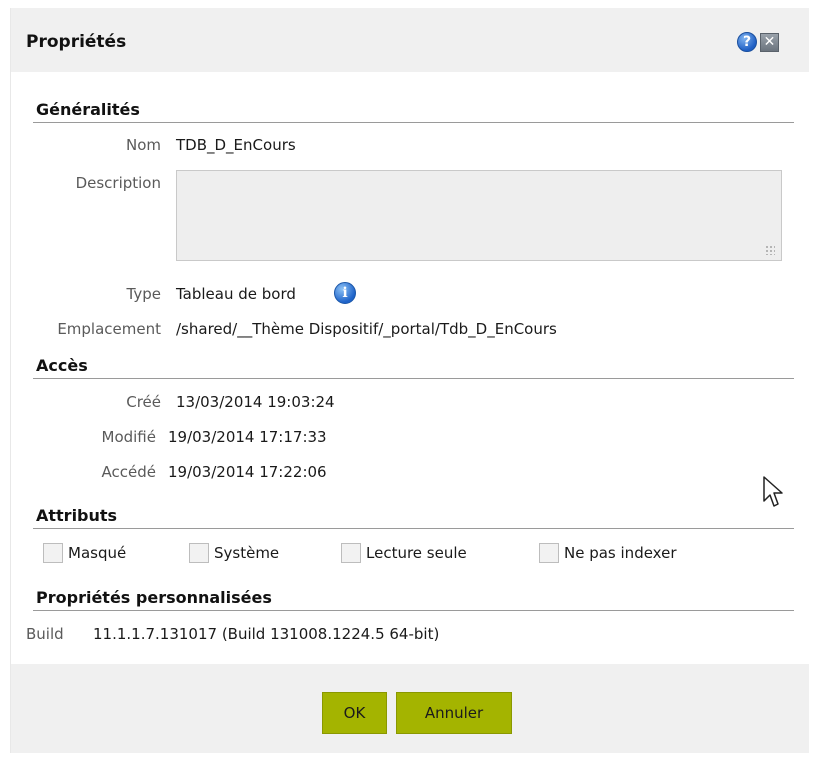 The height and width of the screenshot is (761, 815). Describe the element at coordinates (236, 145) in the screenshot. I see `name-value: TDB_D_EnCours` at that location.